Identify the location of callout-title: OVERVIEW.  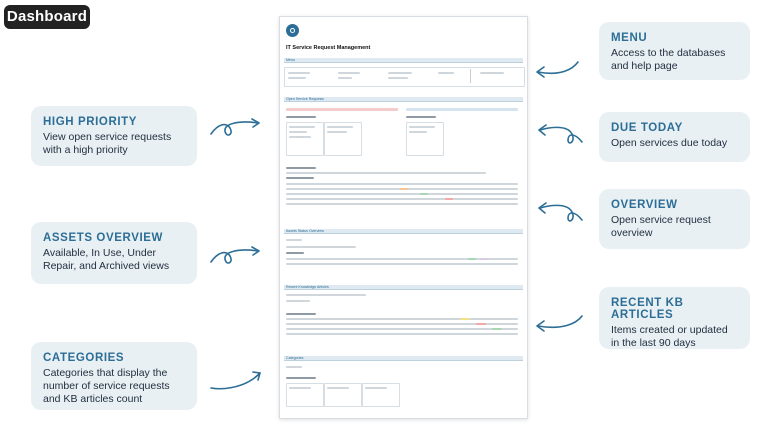
(644, 205).